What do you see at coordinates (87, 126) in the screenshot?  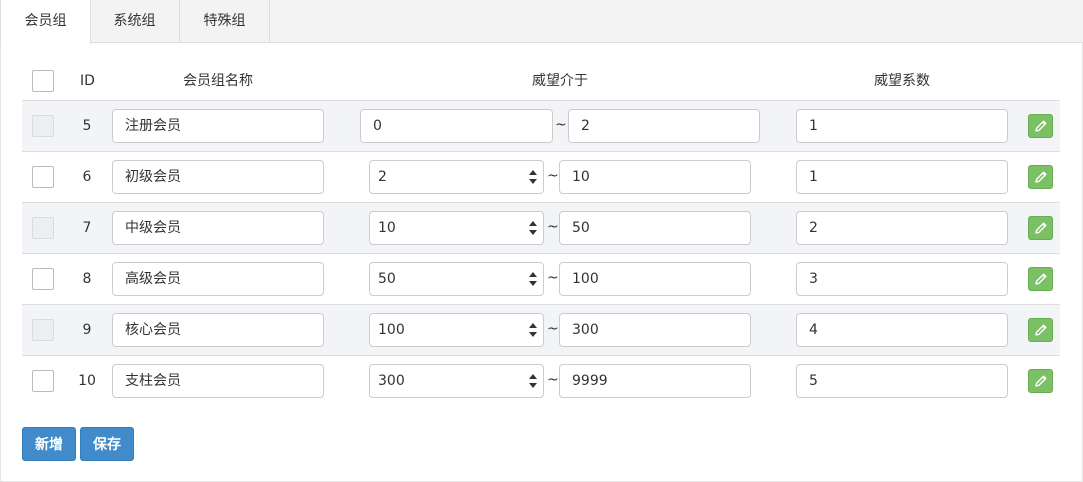 I see `row-id: 5` at bounding box center [87, 126].